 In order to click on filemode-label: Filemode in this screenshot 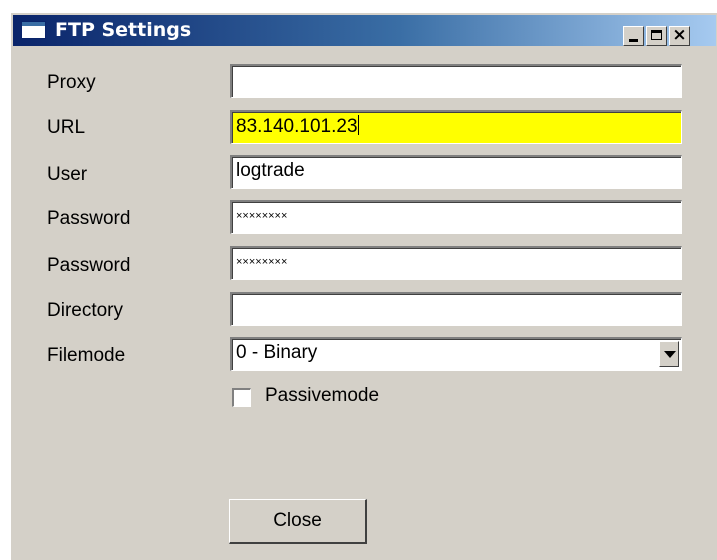, I will do `click(86, 355)`.